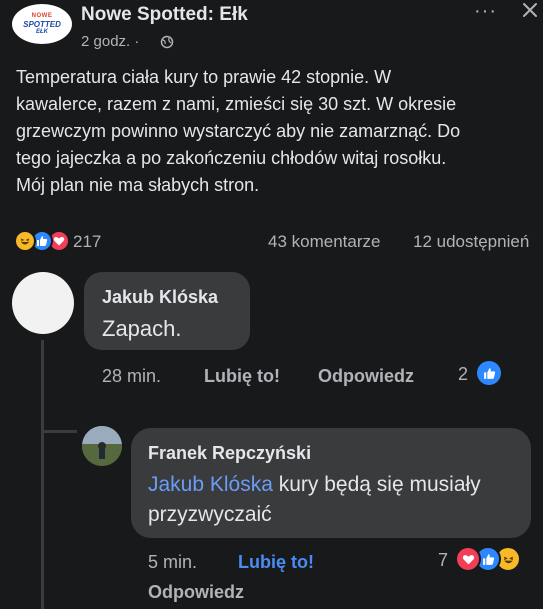 This screenshot has width=543, height=609. Describe the element at coordinates (471, 242) in the screenshot. I see `shares-count: 12 udostępnień` at that location.